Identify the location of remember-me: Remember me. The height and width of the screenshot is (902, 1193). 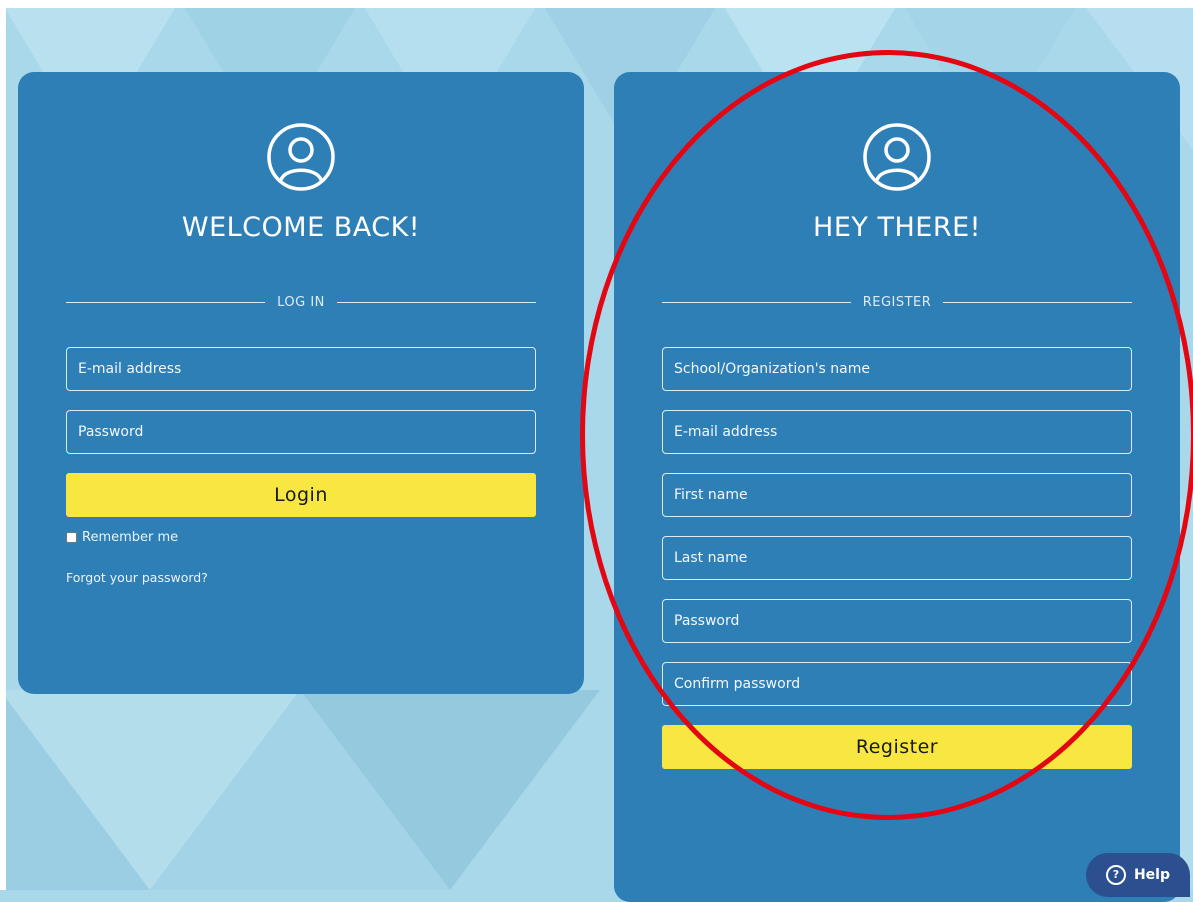
(122, 537).